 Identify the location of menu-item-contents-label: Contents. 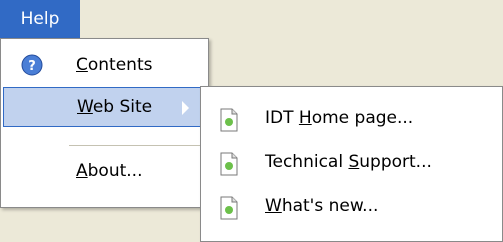
(114, 65).